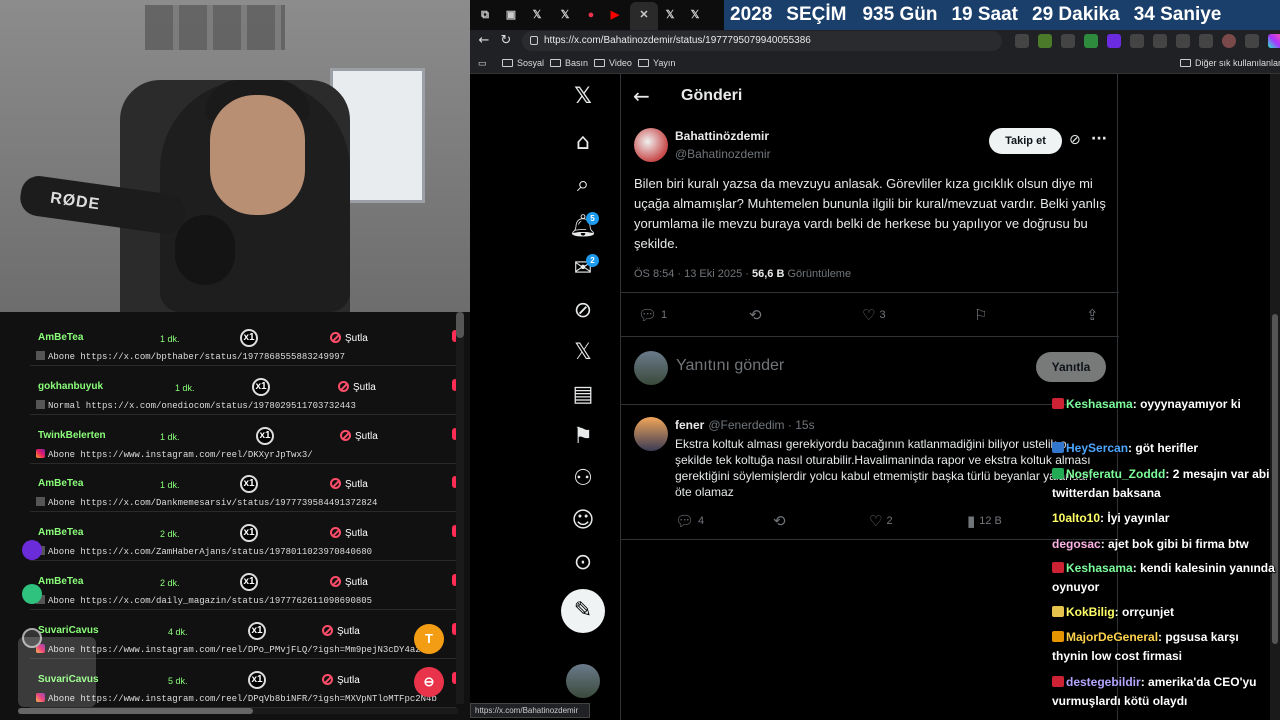  What do you see at coordinates (651, 145) in the screenshot?
I see `author-avatar` at bounding box center [651, 145].